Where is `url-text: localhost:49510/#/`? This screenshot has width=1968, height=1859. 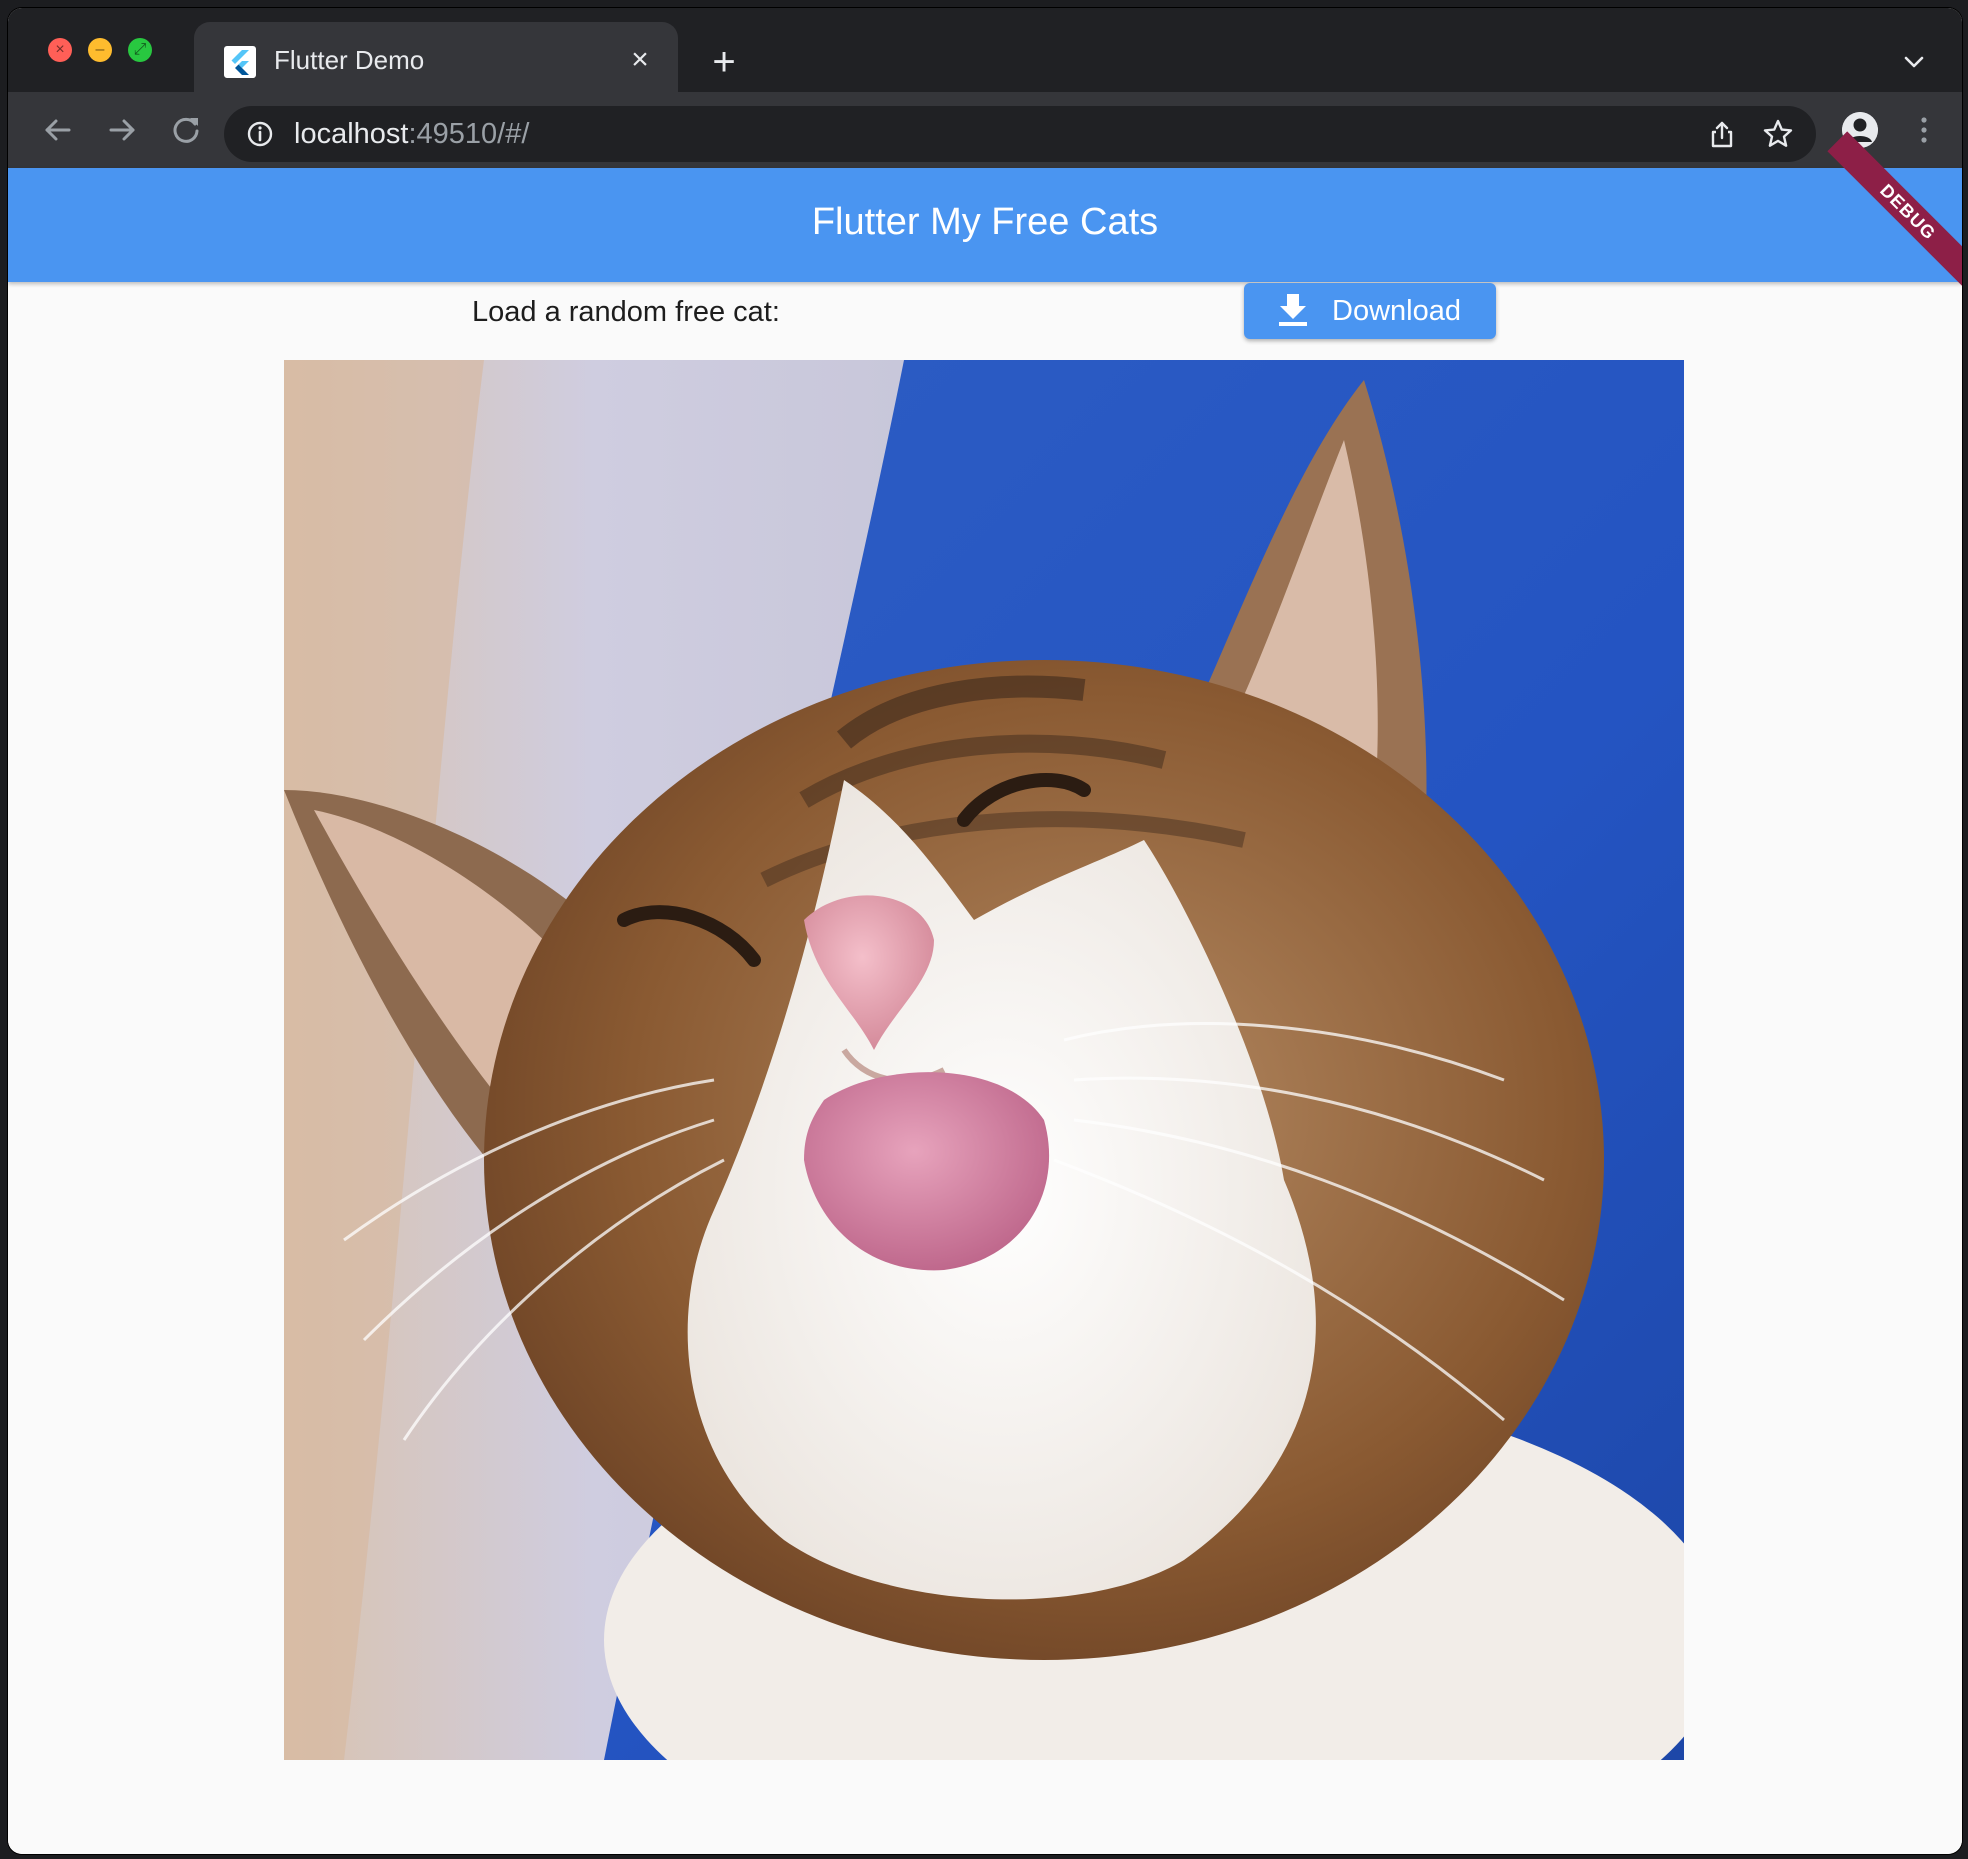 url-text: localhost:49510/#/ is located at coordinates (411, 134).